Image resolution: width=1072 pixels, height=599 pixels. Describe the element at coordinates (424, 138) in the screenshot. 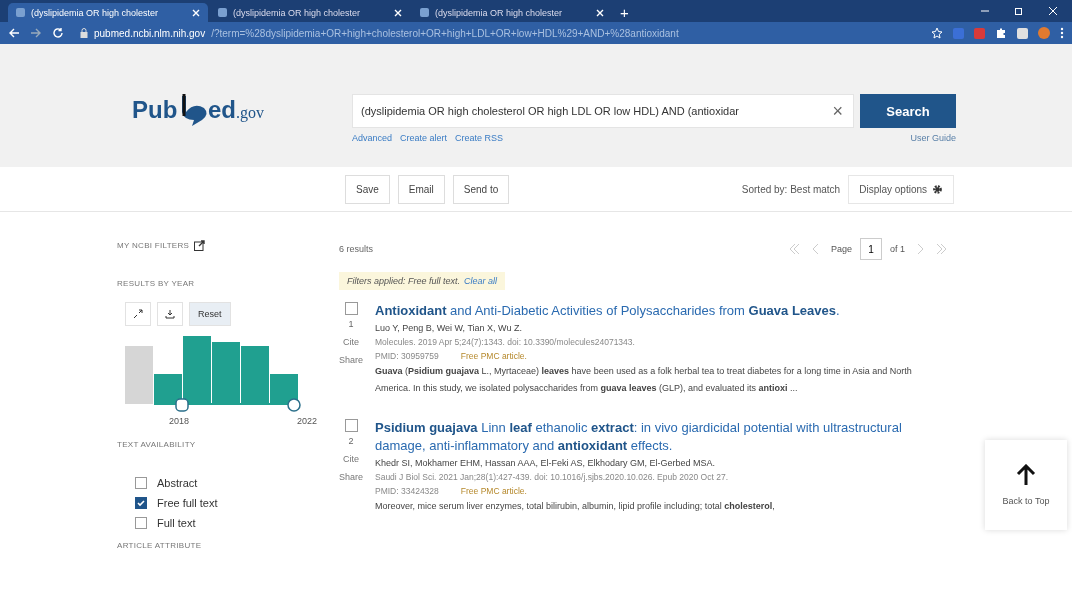

I see `header-link: Create alert` at that location.